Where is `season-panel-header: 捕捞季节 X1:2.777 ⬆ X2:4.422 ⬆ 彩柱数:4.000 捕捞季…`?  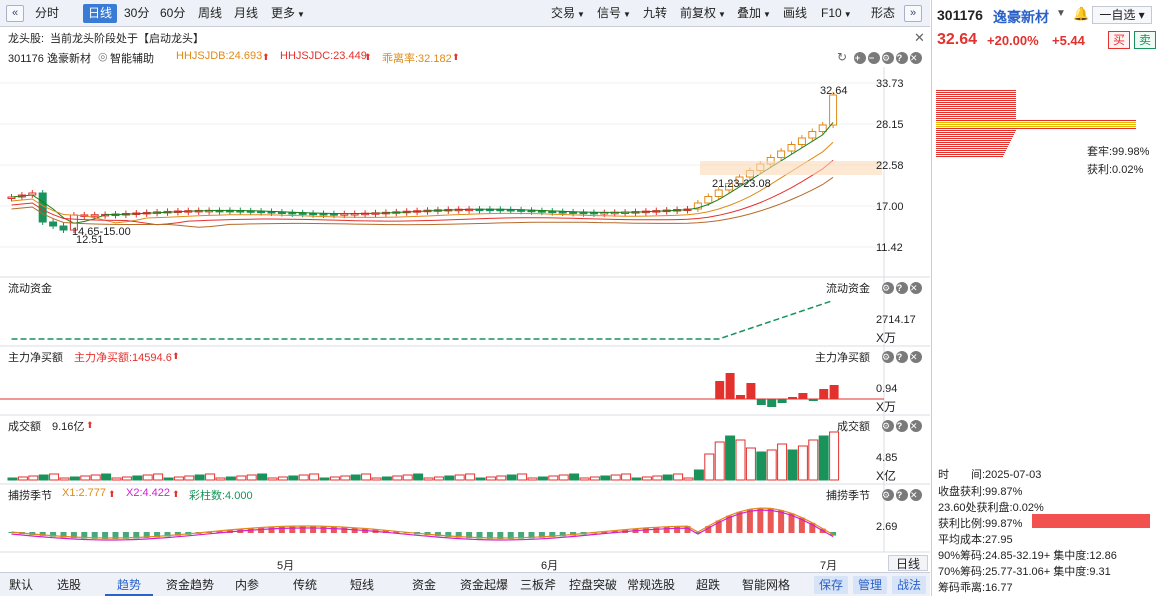 season-panel-header: 捕捞季节 X1:2.777 ⬆ X2:4.422 ⬆ 彩柱数:4.000 捕捞季… is located at coordinates (465, 494).